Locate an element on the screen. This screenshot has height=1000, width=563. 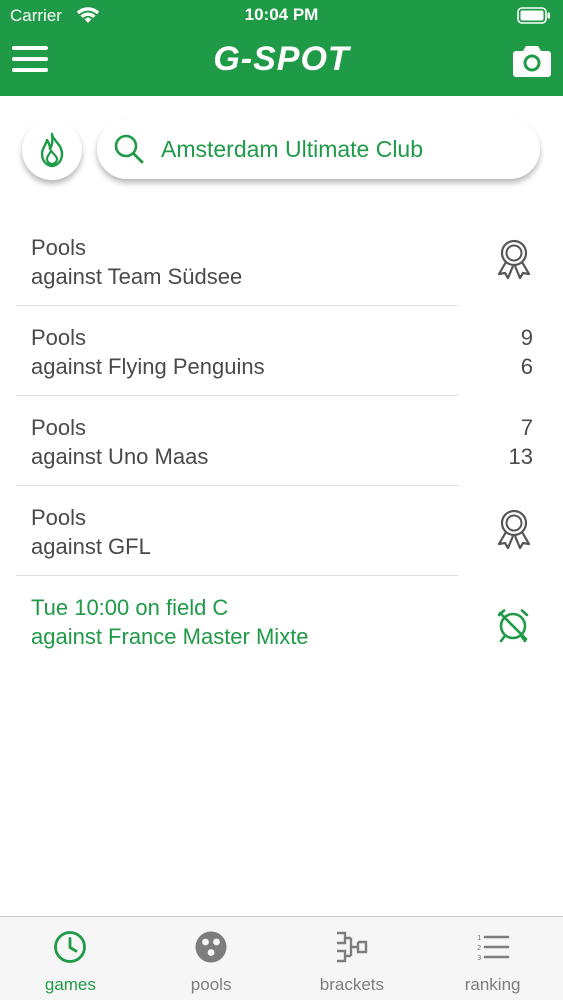
status-time: 10:04 PM is located at coordinates (281, 14).